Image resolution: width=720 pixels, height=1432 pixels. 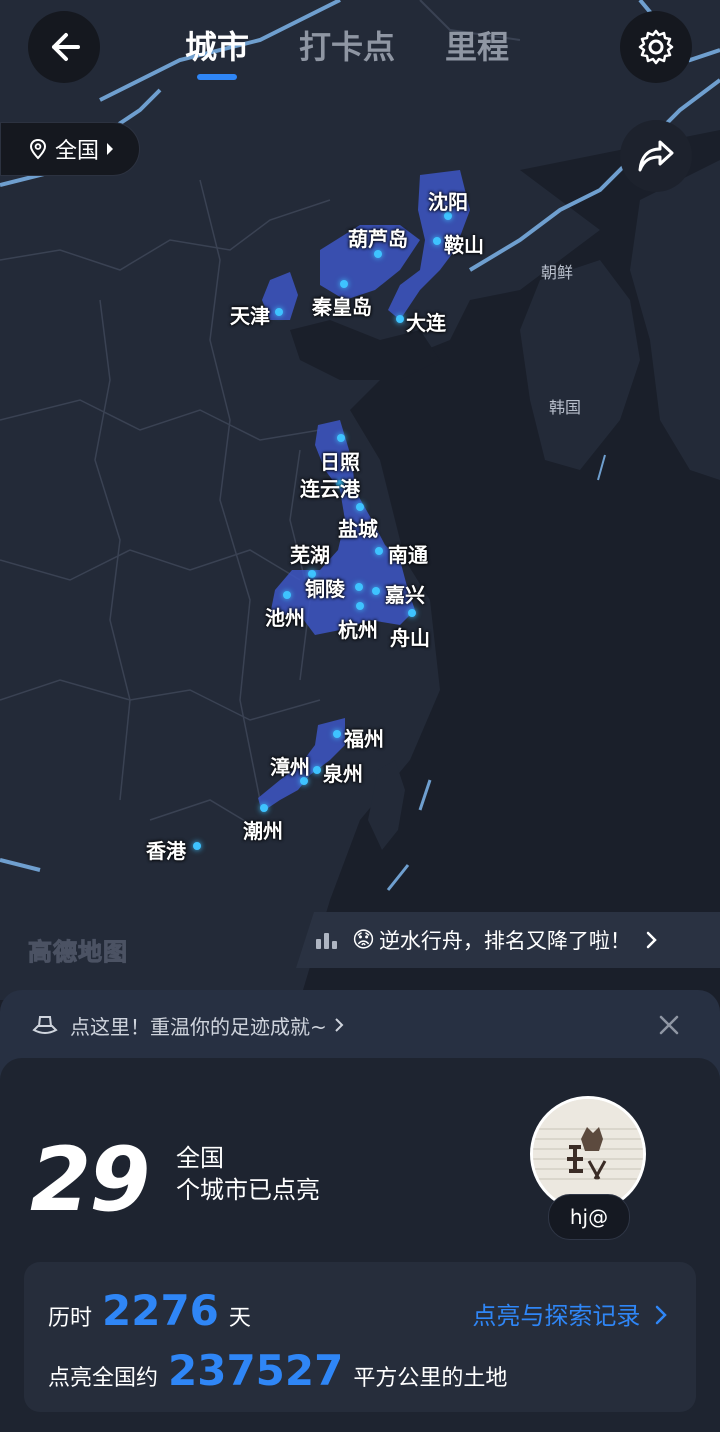 I want to click on days-unit: 天, so click(x=239, y=1318).